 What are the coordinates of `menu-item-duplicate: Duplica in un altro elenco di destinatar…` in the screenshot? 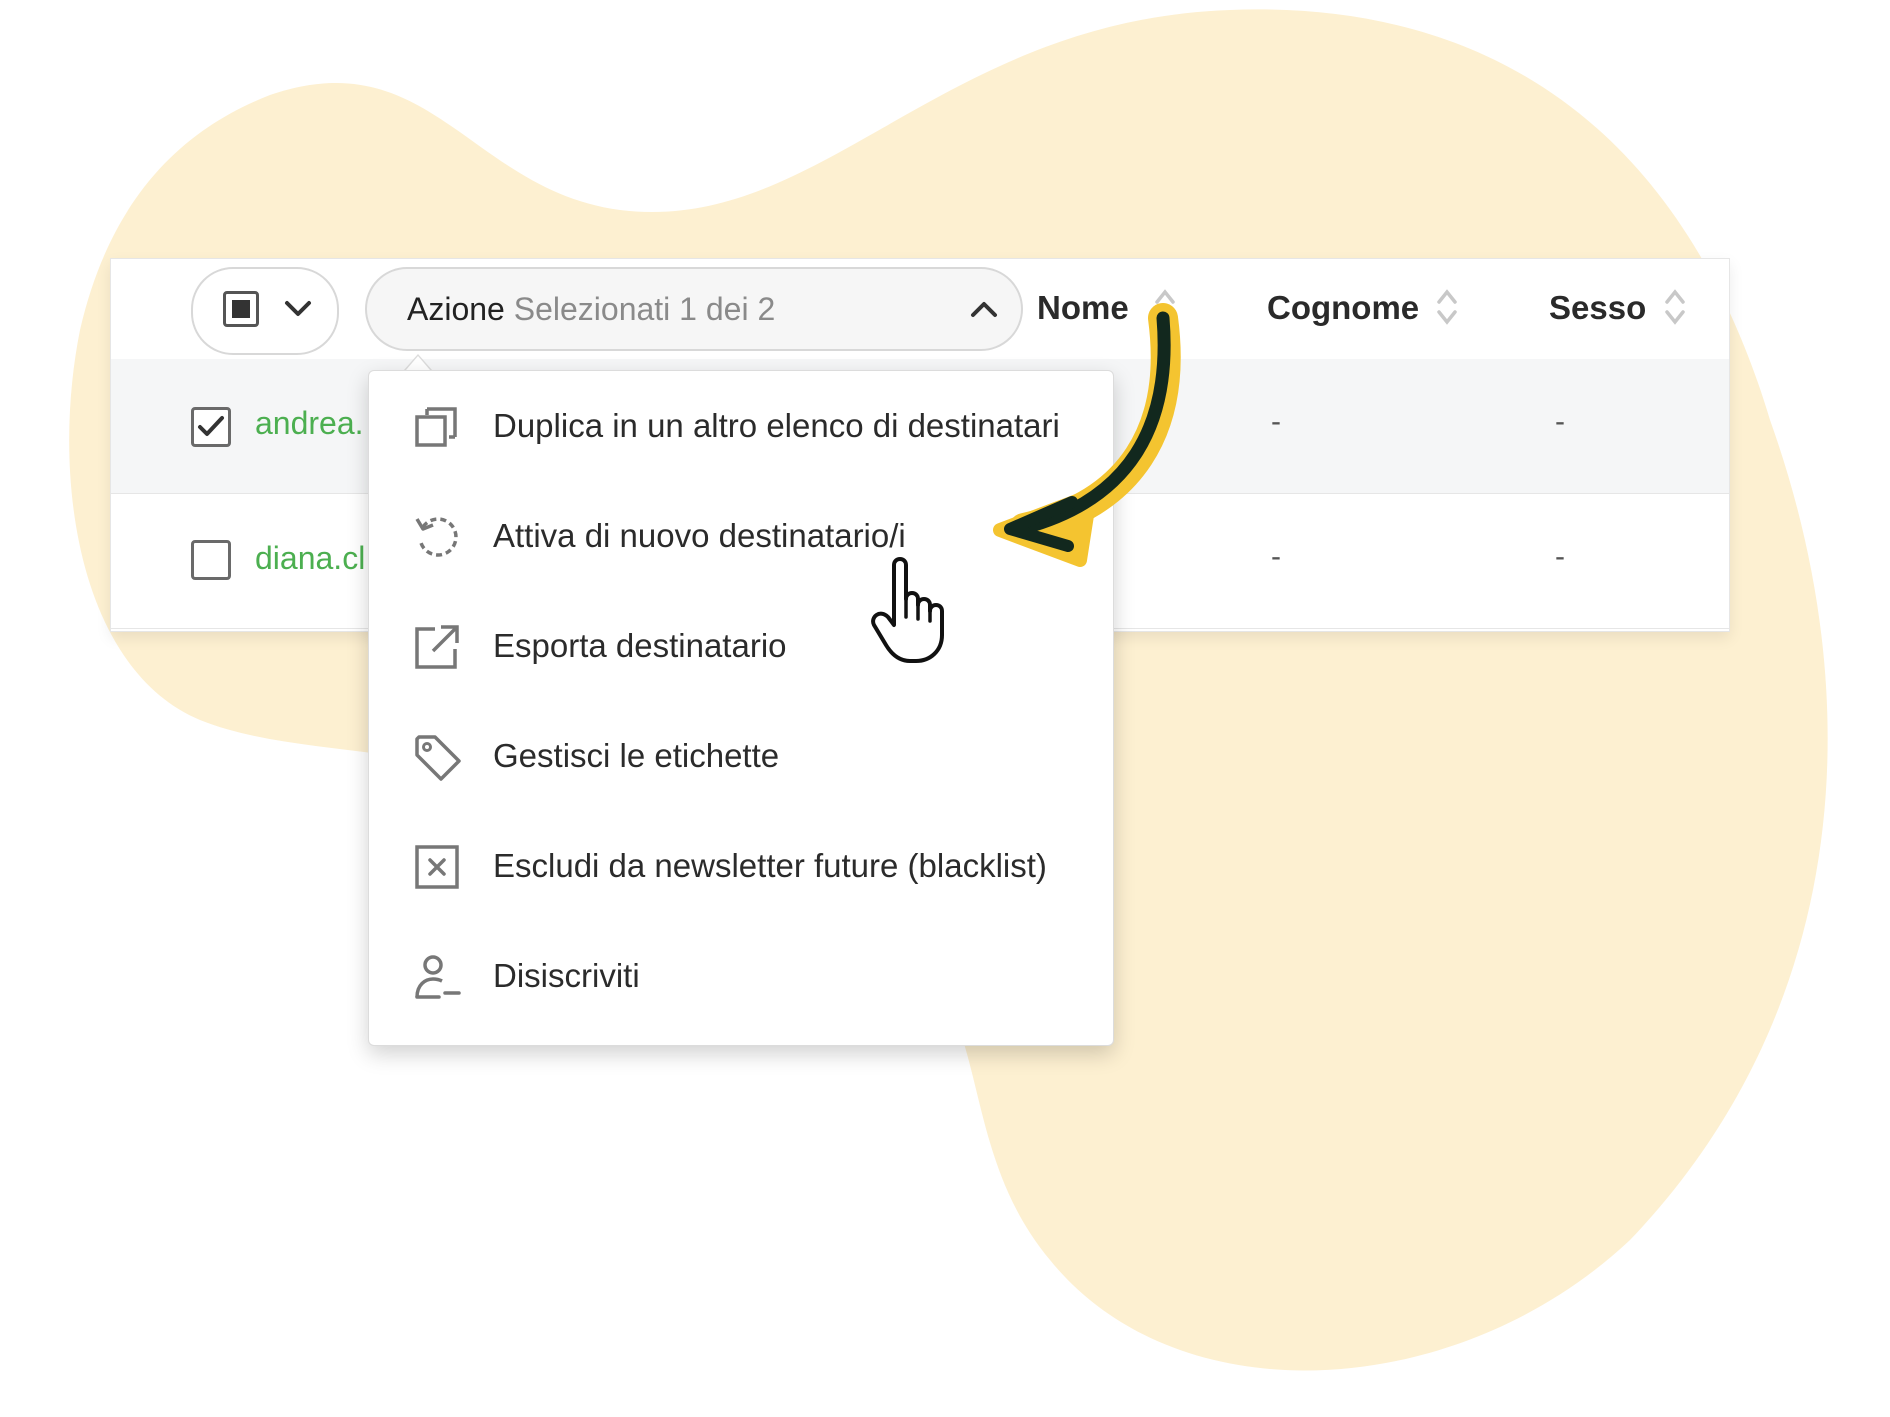 It's located at (741, 426).